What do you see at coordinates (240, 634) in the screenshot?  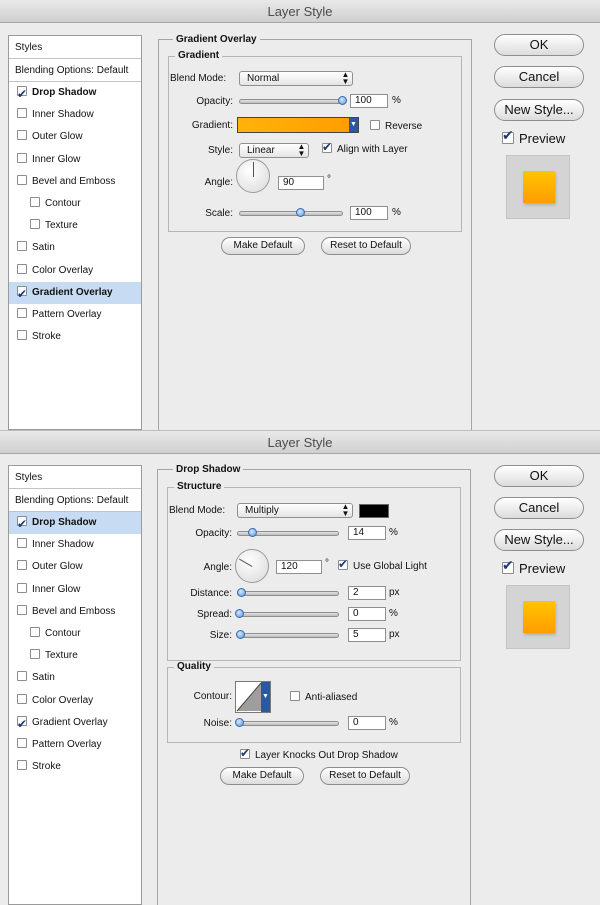 I see `size-slider-knob` at bounding box center [240, 634].